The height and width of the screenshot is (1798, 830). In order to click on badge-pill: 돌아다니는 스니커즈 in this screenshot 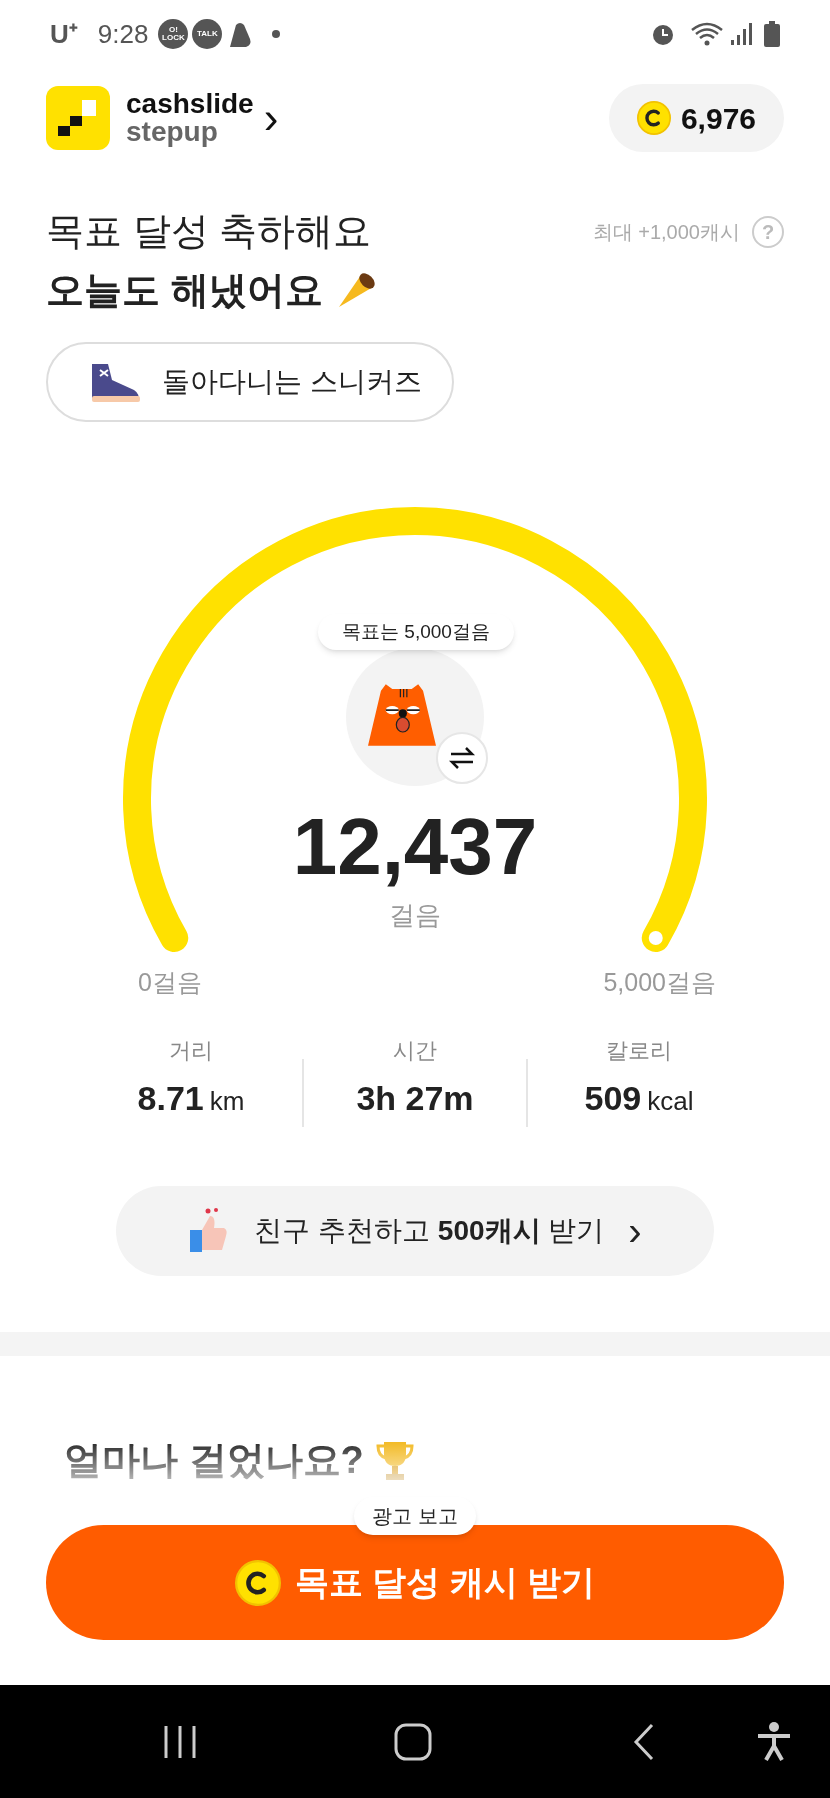, I will do `click(250, 382)`.